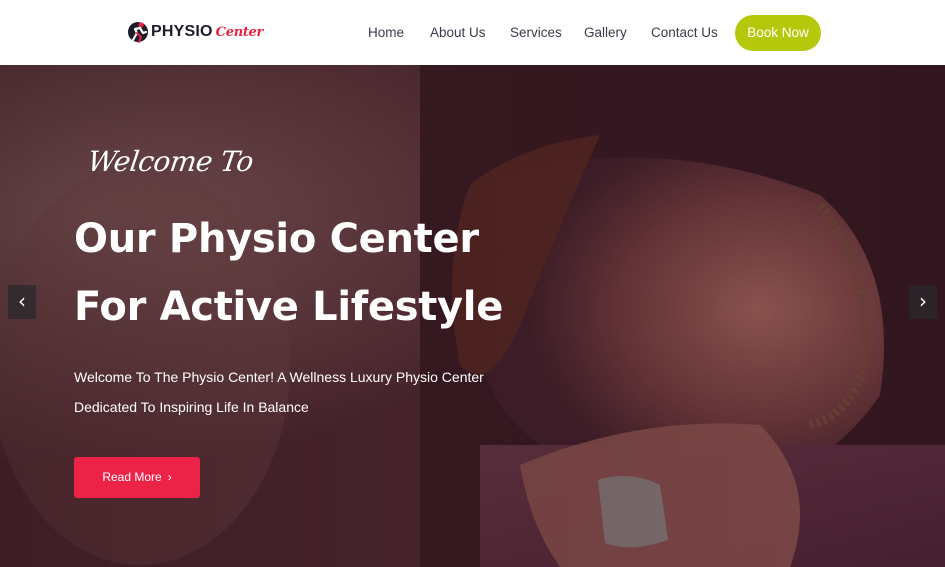  What do you see at coordinates (536, 33) in the screenshot?
I see `nav-services: Services` at bounding box center [536, 33].